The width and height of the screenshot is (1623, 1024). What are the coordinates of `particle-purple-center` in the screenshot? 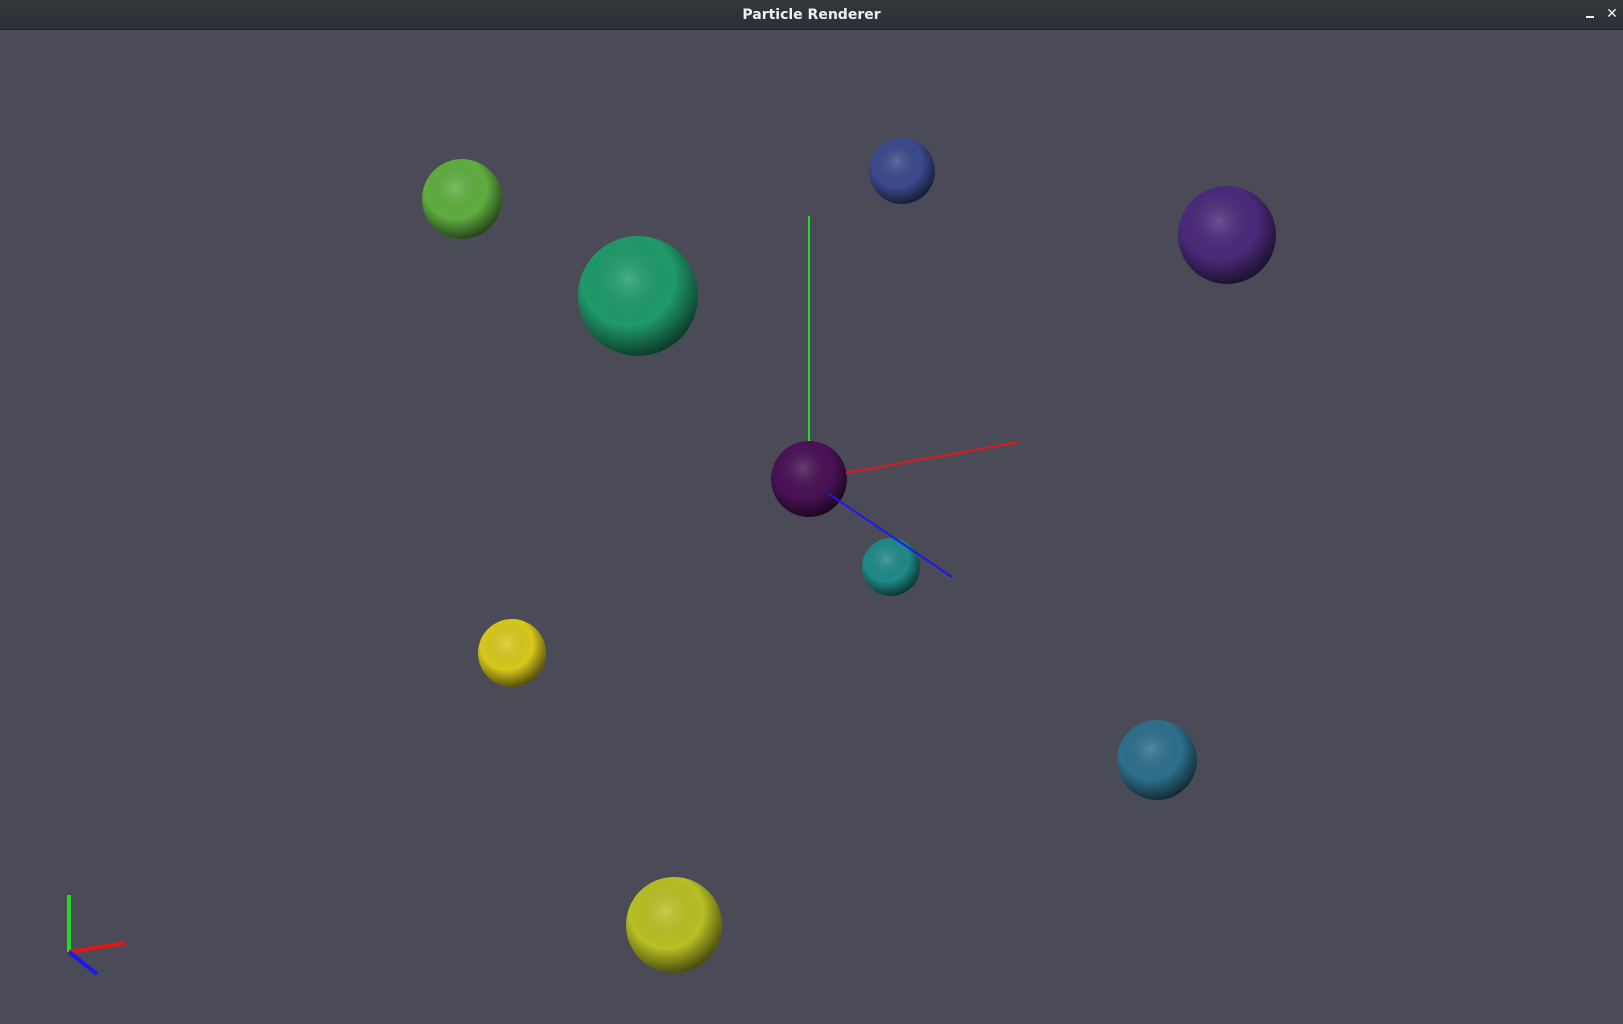 It's located at (809, 479).